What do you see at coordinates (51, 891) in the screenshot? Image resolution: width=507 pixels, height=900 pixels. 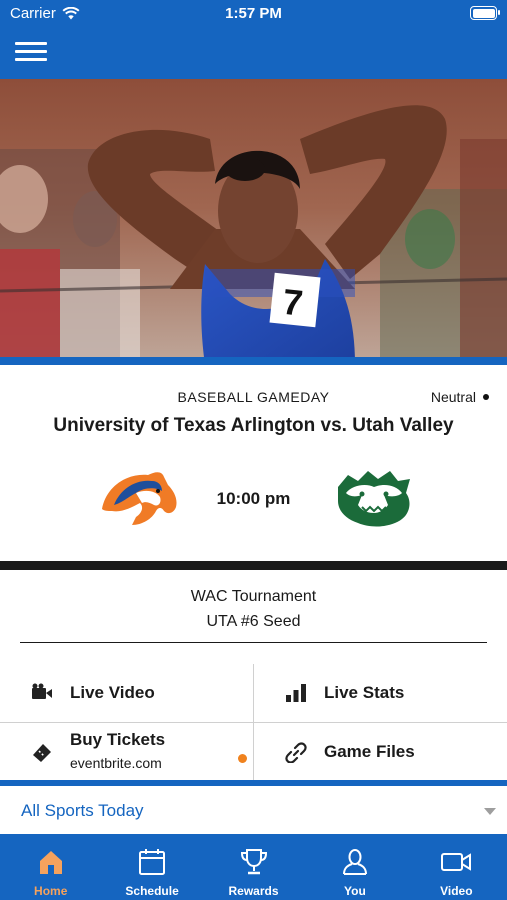 I see `tab-home-label: Home` at bounding box center [51, 891].